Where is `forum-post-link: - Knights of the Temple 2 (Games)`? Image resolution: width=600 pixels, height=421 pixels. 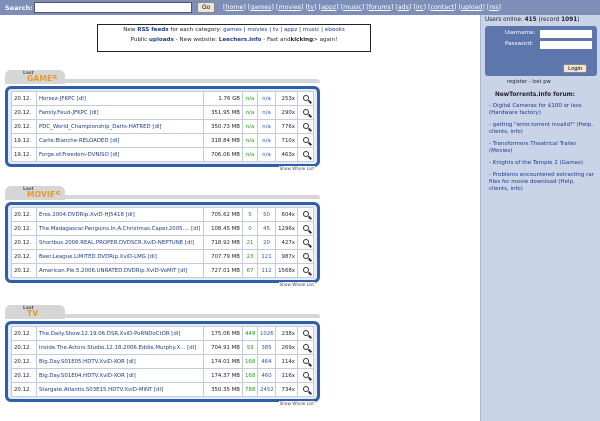 forum-post-link: - Knights of the Temple 2 (Games) is located at coordinates (542, 163).